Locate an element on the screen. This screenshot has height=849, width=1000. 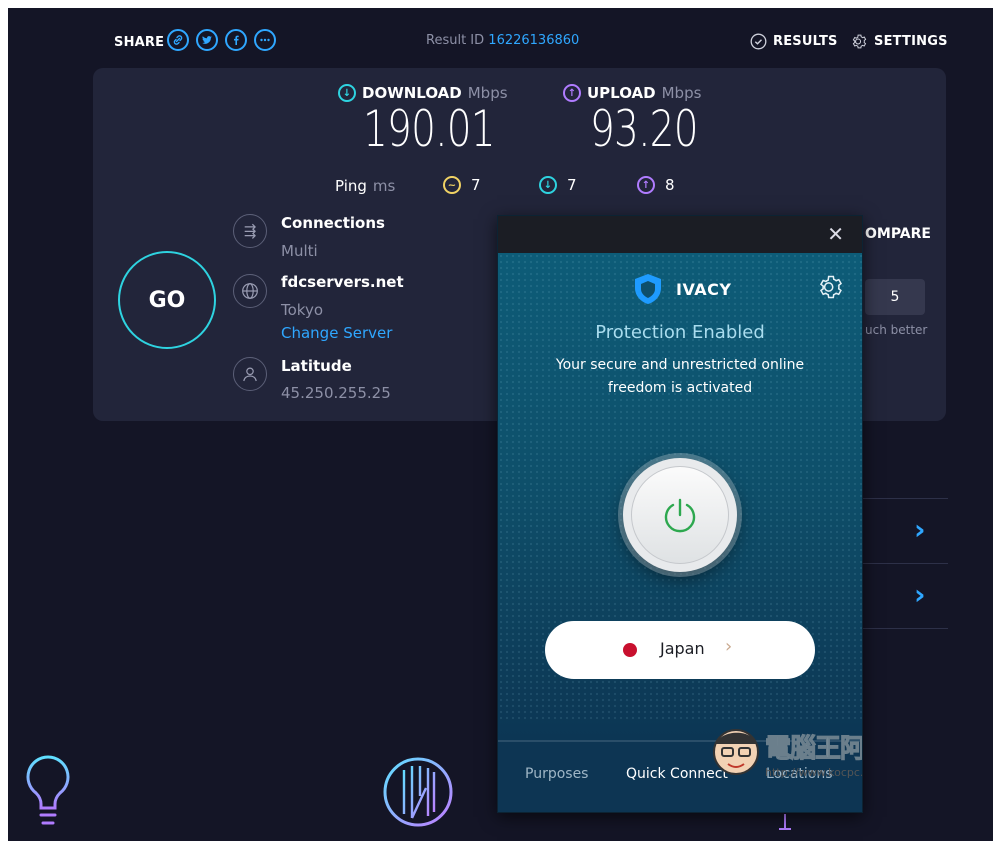
power-button is located at coordinates (680, 515).